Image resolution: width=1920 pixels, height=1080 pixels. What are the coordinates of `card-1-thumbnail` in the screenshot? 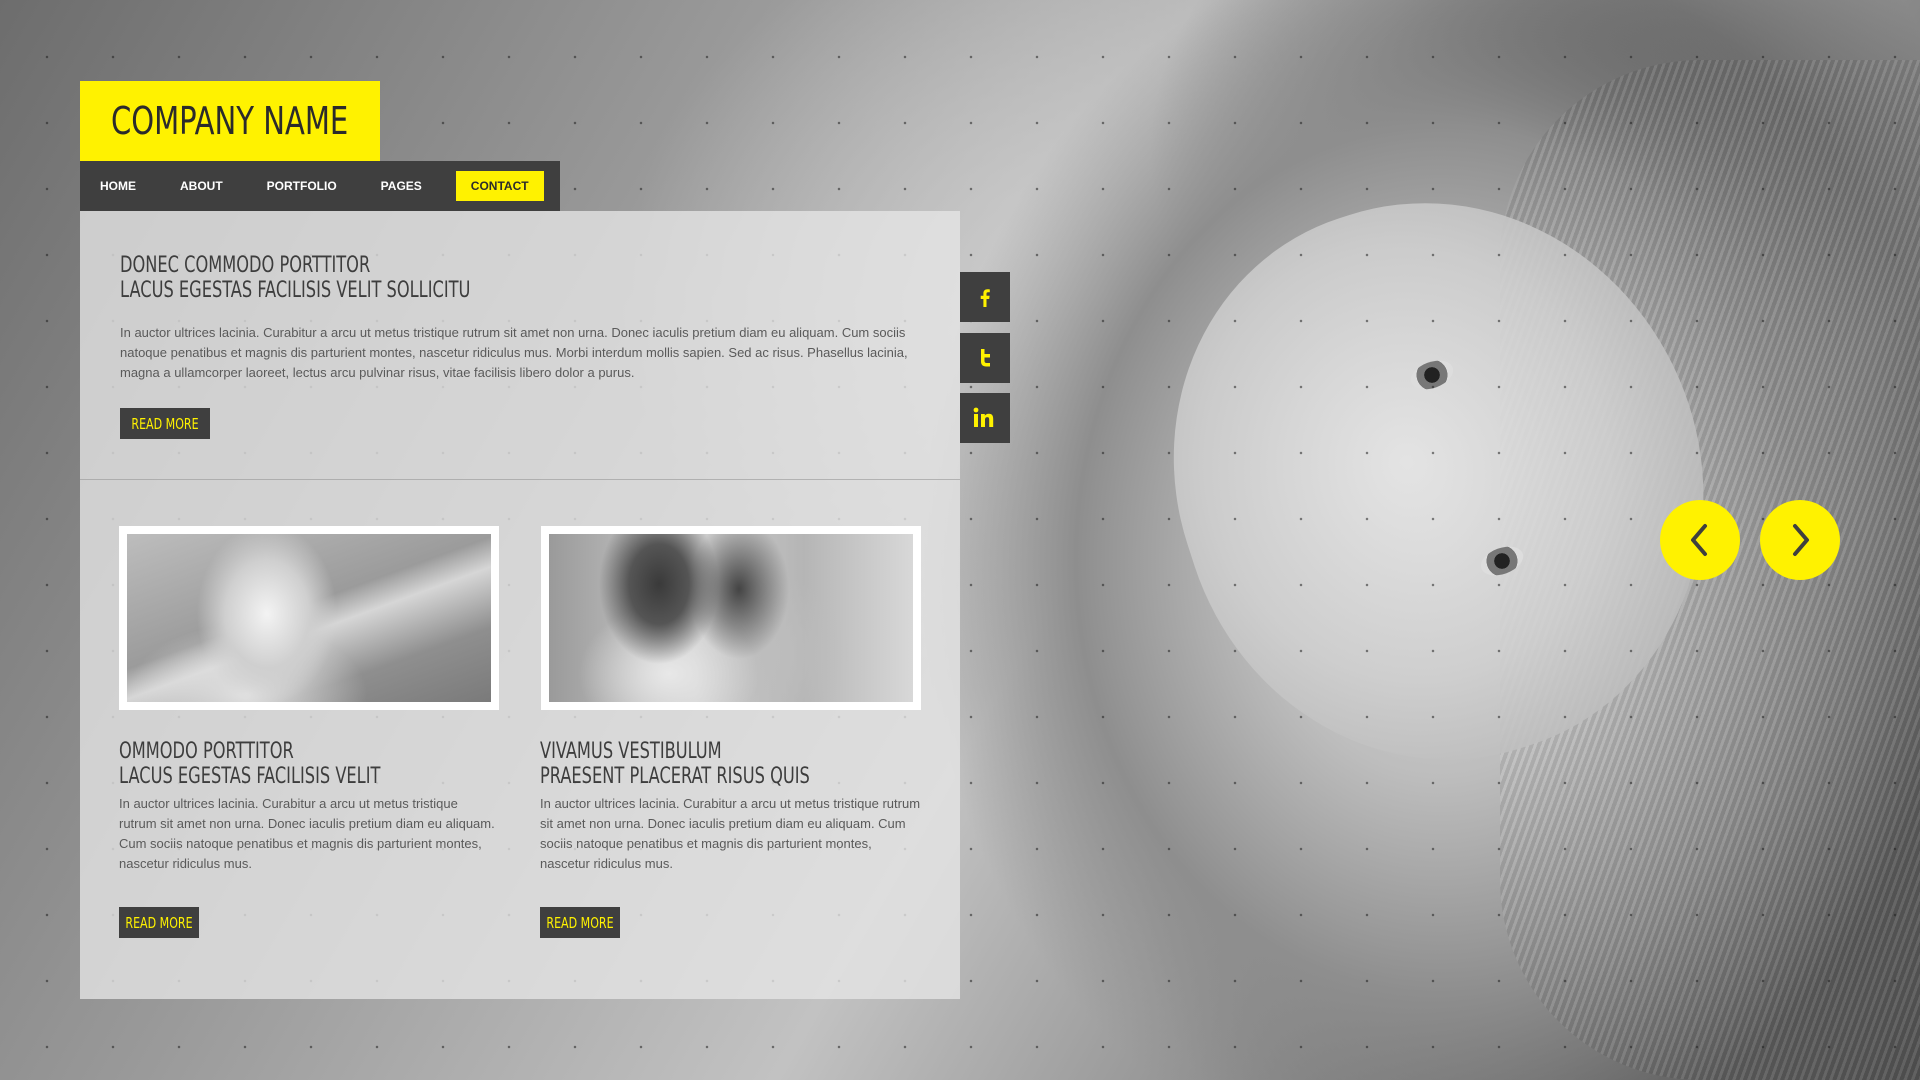 It's located at (309, 618).